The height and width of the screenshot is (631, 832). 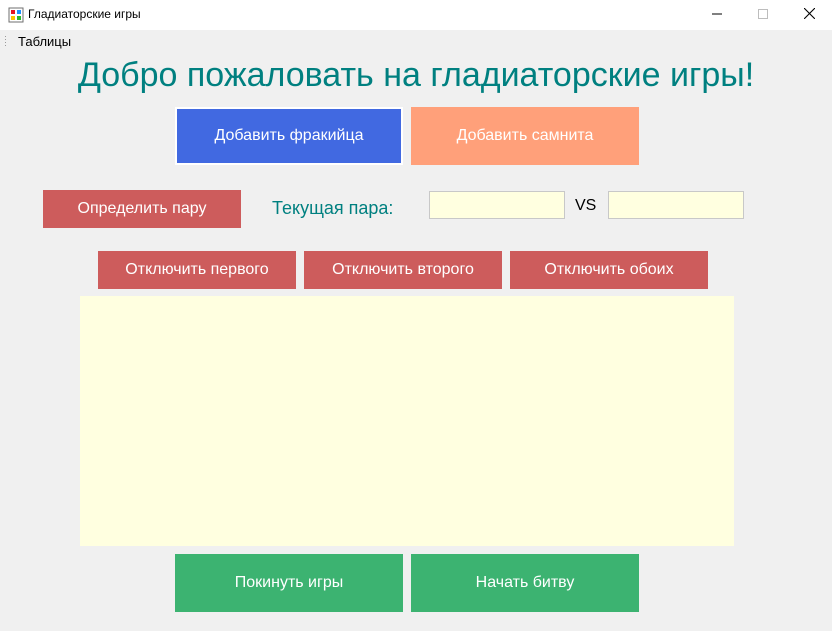 I want to click on fighter-one-field, so click(x=497, y=205).